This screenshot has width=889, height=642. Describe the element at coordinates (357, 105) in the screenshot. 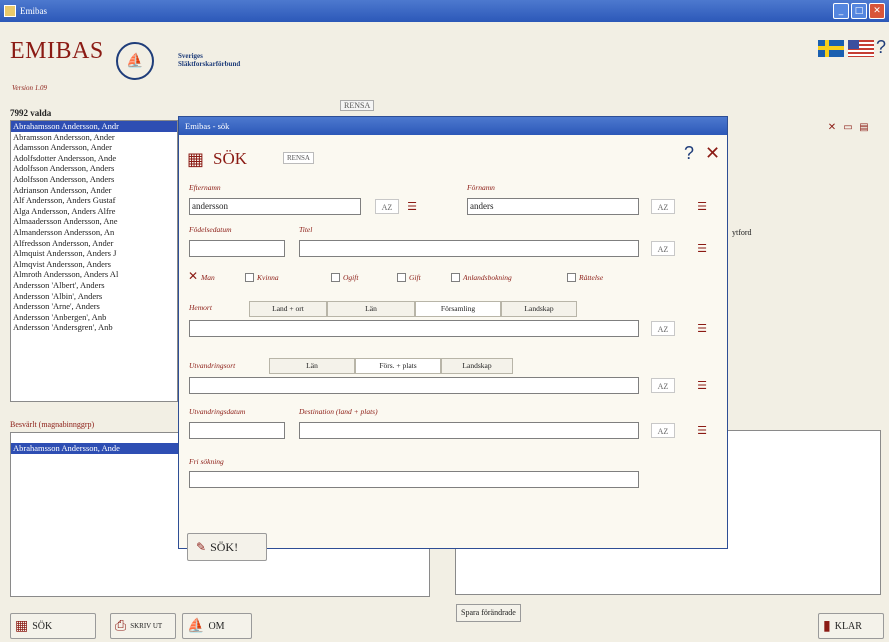

I see `background-rensa-button: RENSA` at that location.